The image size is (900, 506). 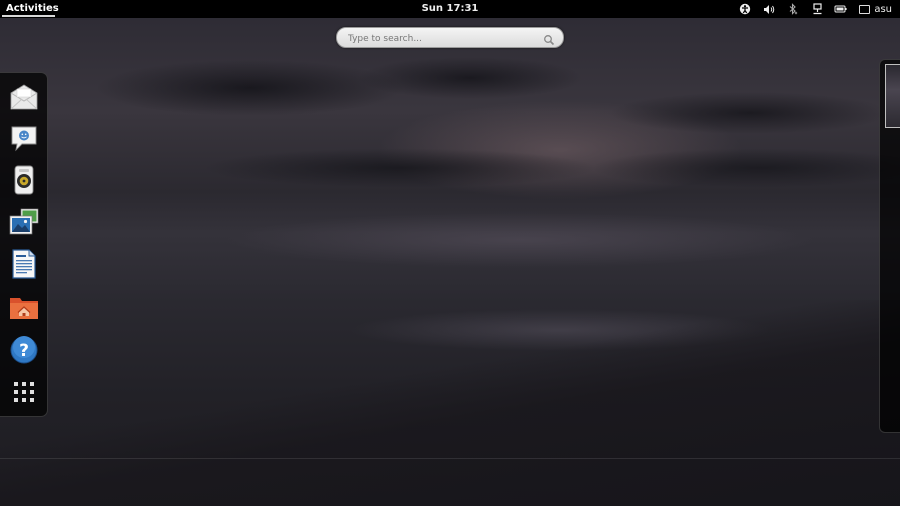 I want to click on network-icon, so click(x=817, y=9).